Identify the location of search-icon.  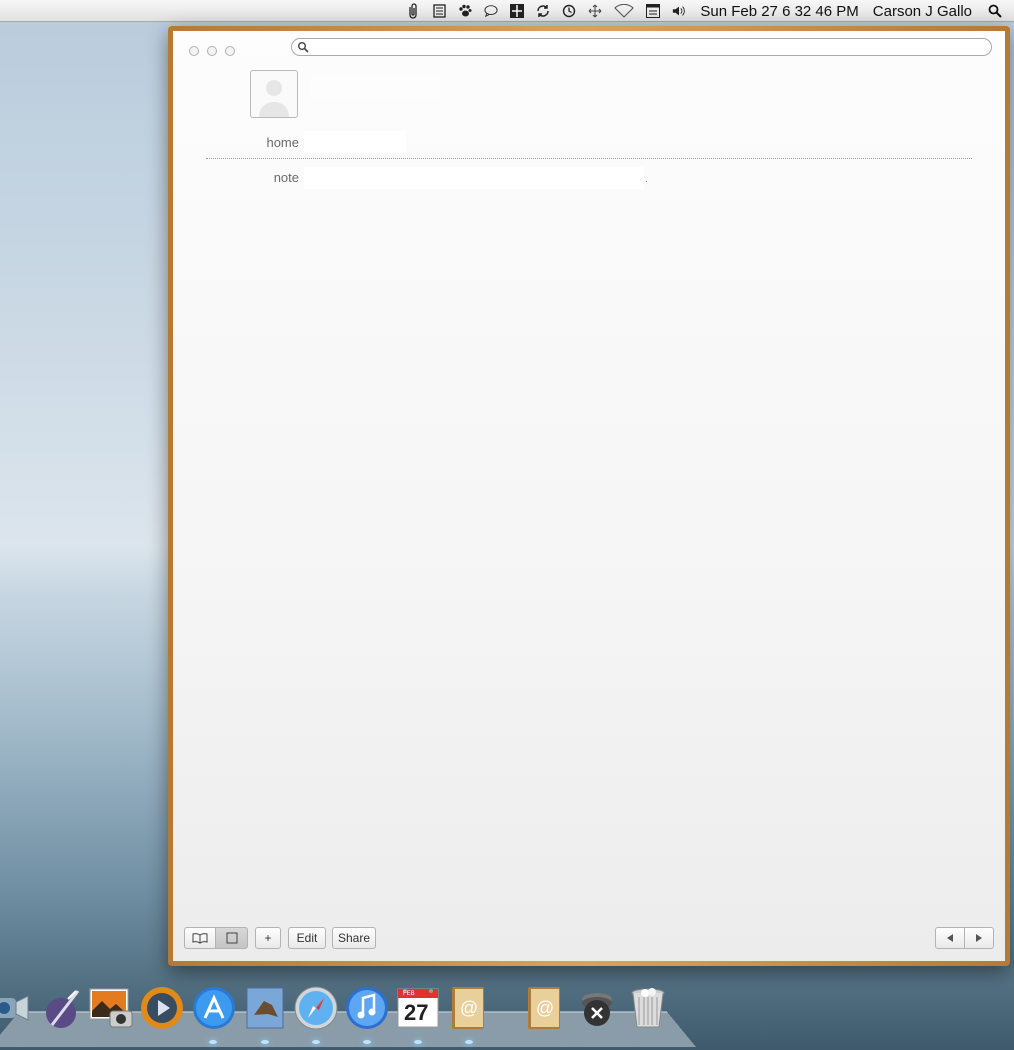
(303, 47).